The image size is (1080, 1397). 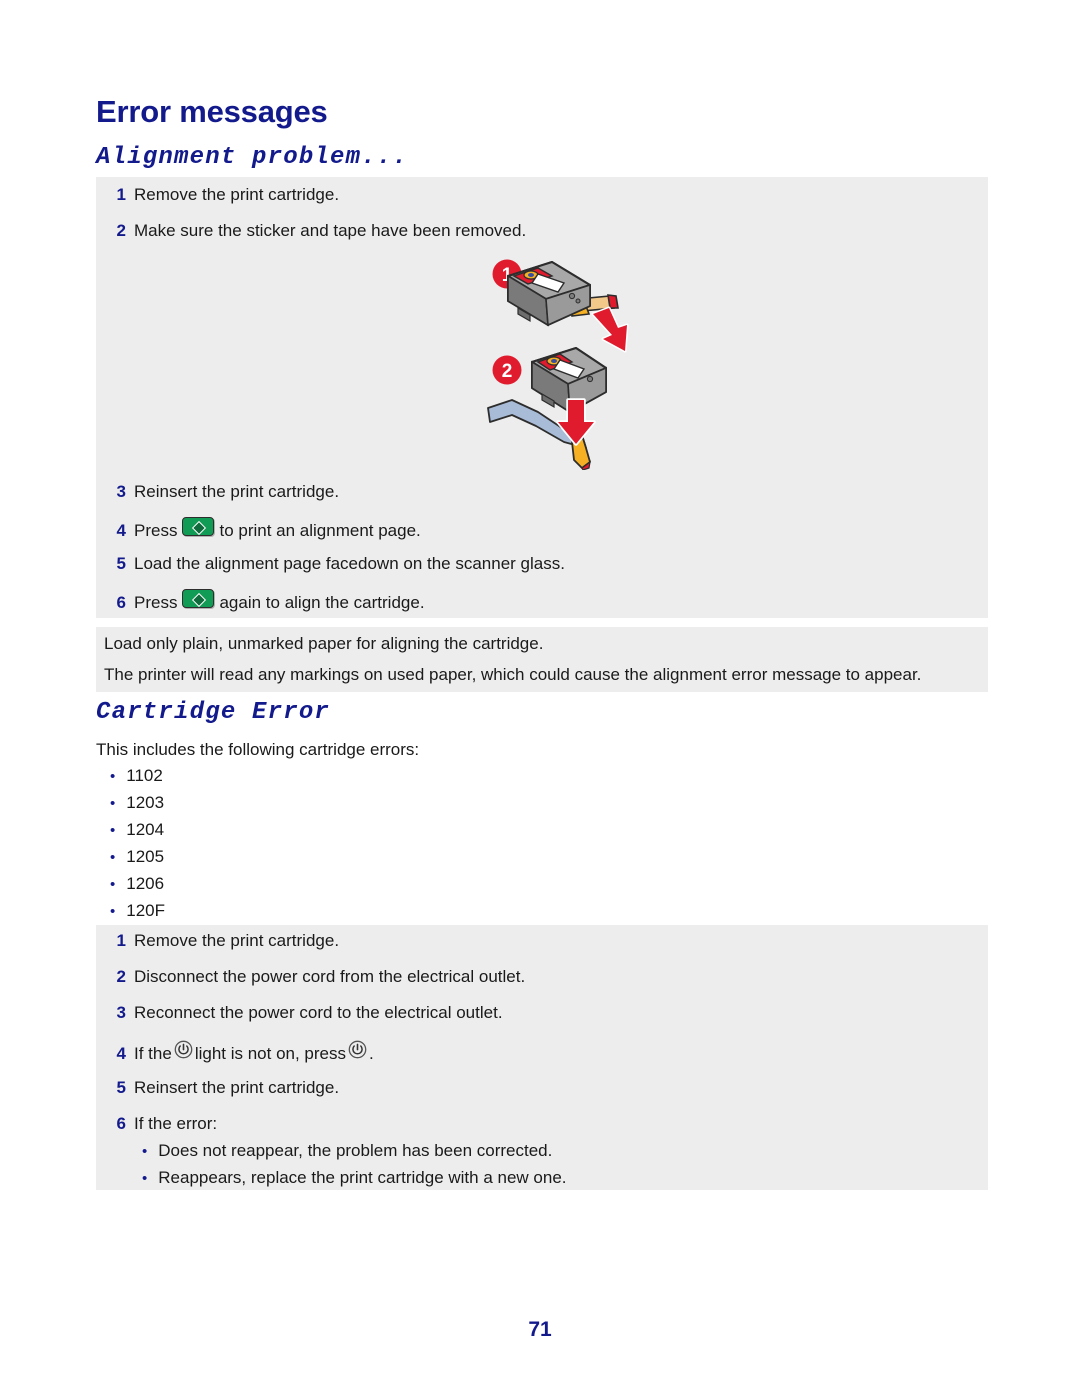 What do you see at coordinates (145, 856) in the screenshot?
I see `error-code-value: 1205` at bounding box center [145, 856].